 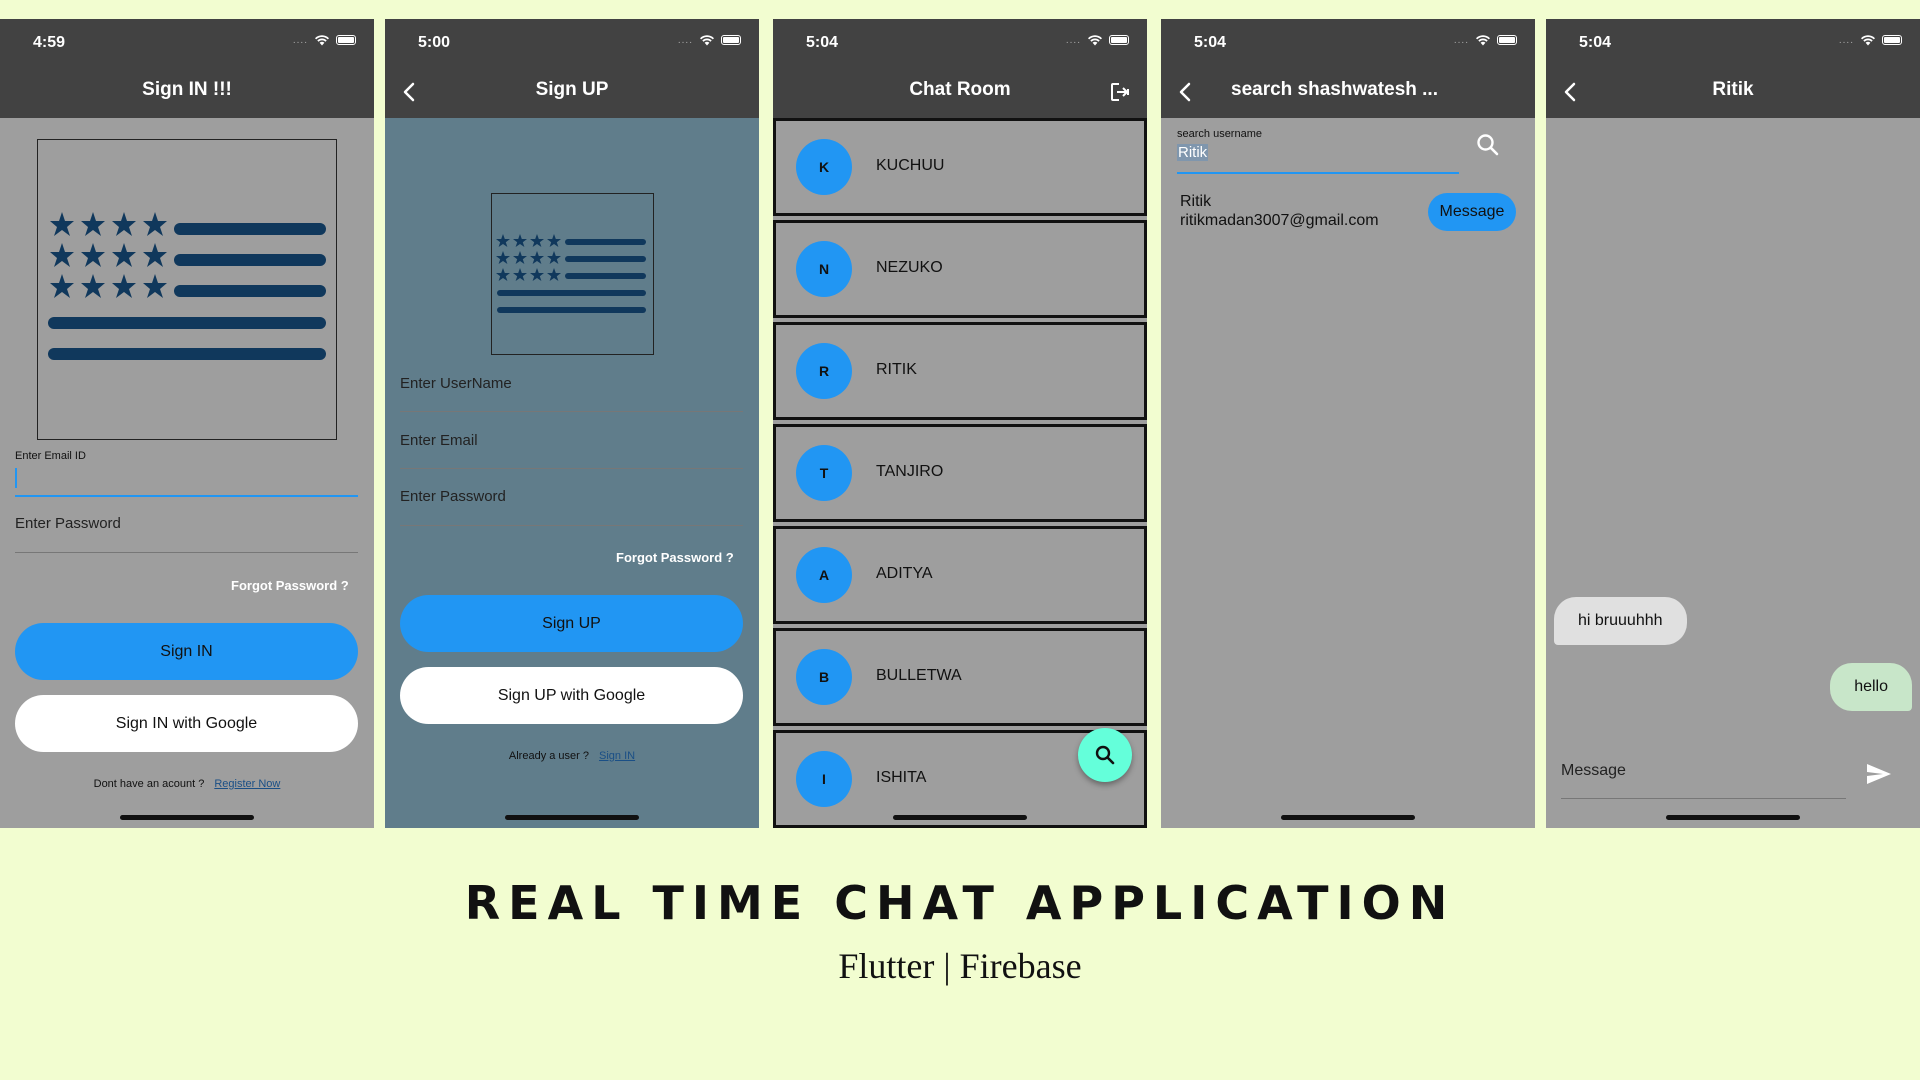 I want to click on chat-room-item: B BULLETWA, so click(x=960, y=677).